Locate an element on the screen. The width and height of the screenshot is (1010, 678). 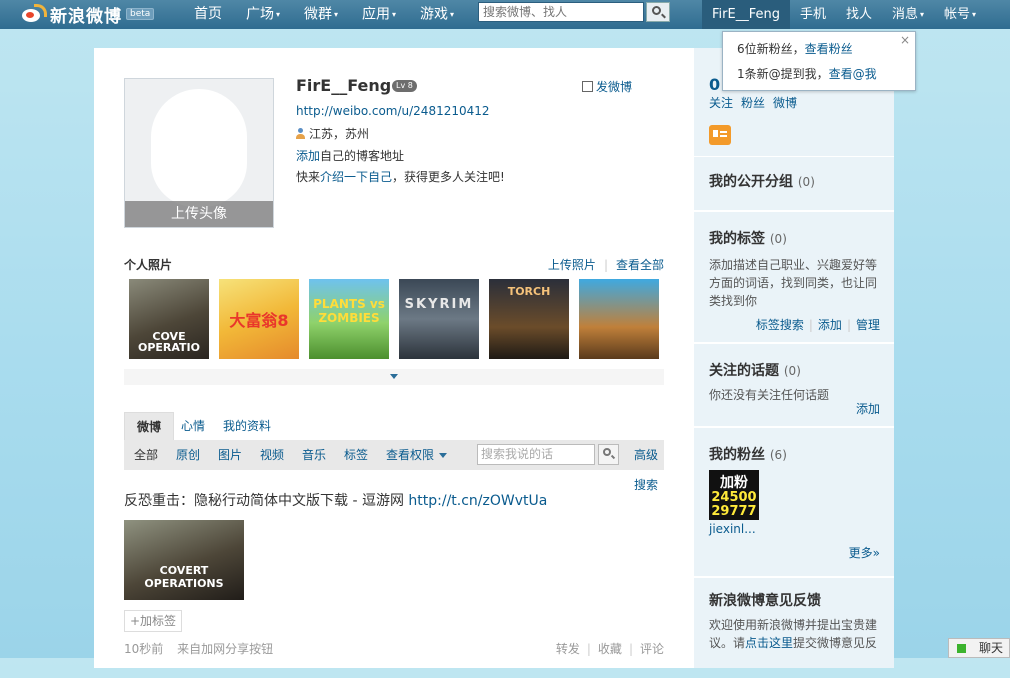
add-tag-link: 添加 is located at coordinates (830, 325).